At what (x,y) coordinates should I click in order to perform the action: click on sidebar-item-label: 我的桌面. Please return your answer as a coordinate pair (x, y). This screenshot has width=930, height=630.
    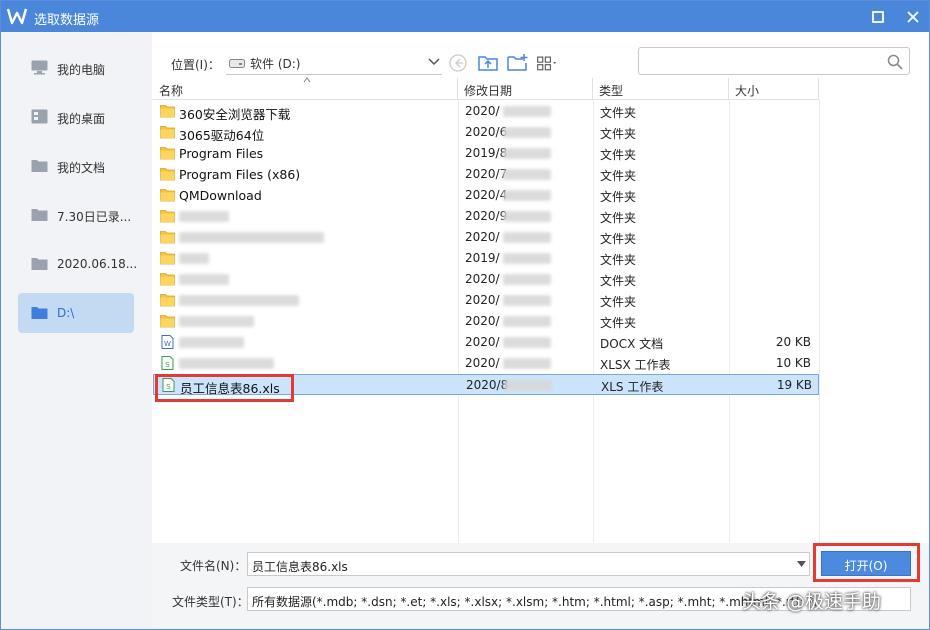
    Looking at the image, I should click on (81, 119).